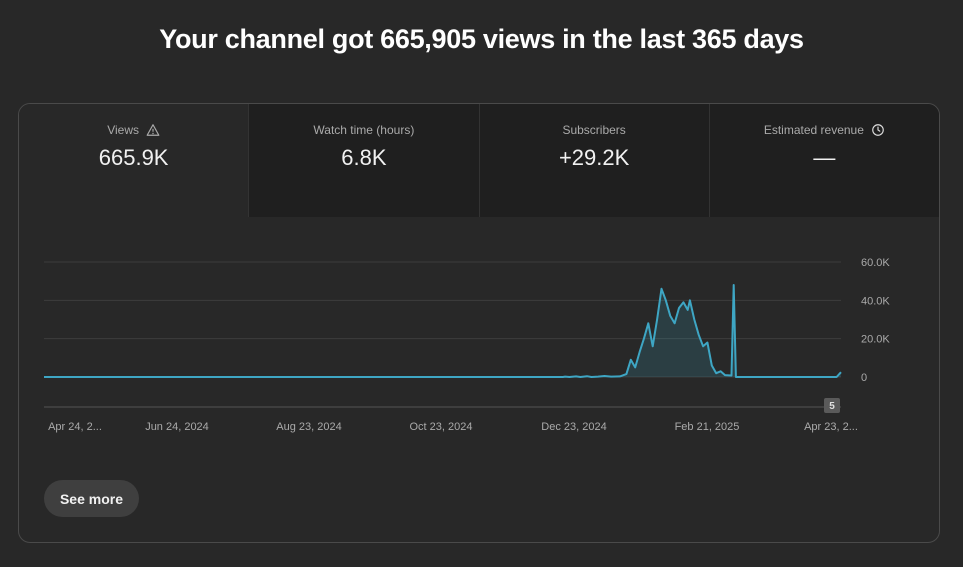 This screenshot has height=567, width=963. What do you see at coordinates (364, 130) in the screenshot?
I see `tab-label: Watch time (hours)` at bounding box center [364, 130].